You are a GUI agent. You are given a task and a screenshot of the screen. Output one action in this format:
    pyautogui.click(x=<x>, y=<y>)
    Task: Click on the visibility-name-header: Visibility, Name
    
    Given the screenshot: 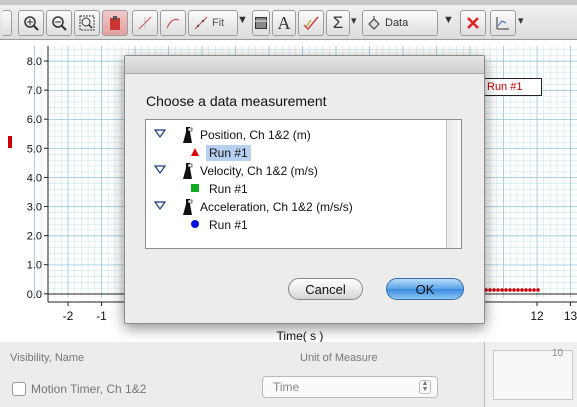 What is the action you would take?
    pyautogui.click(x=47, y=358)
    